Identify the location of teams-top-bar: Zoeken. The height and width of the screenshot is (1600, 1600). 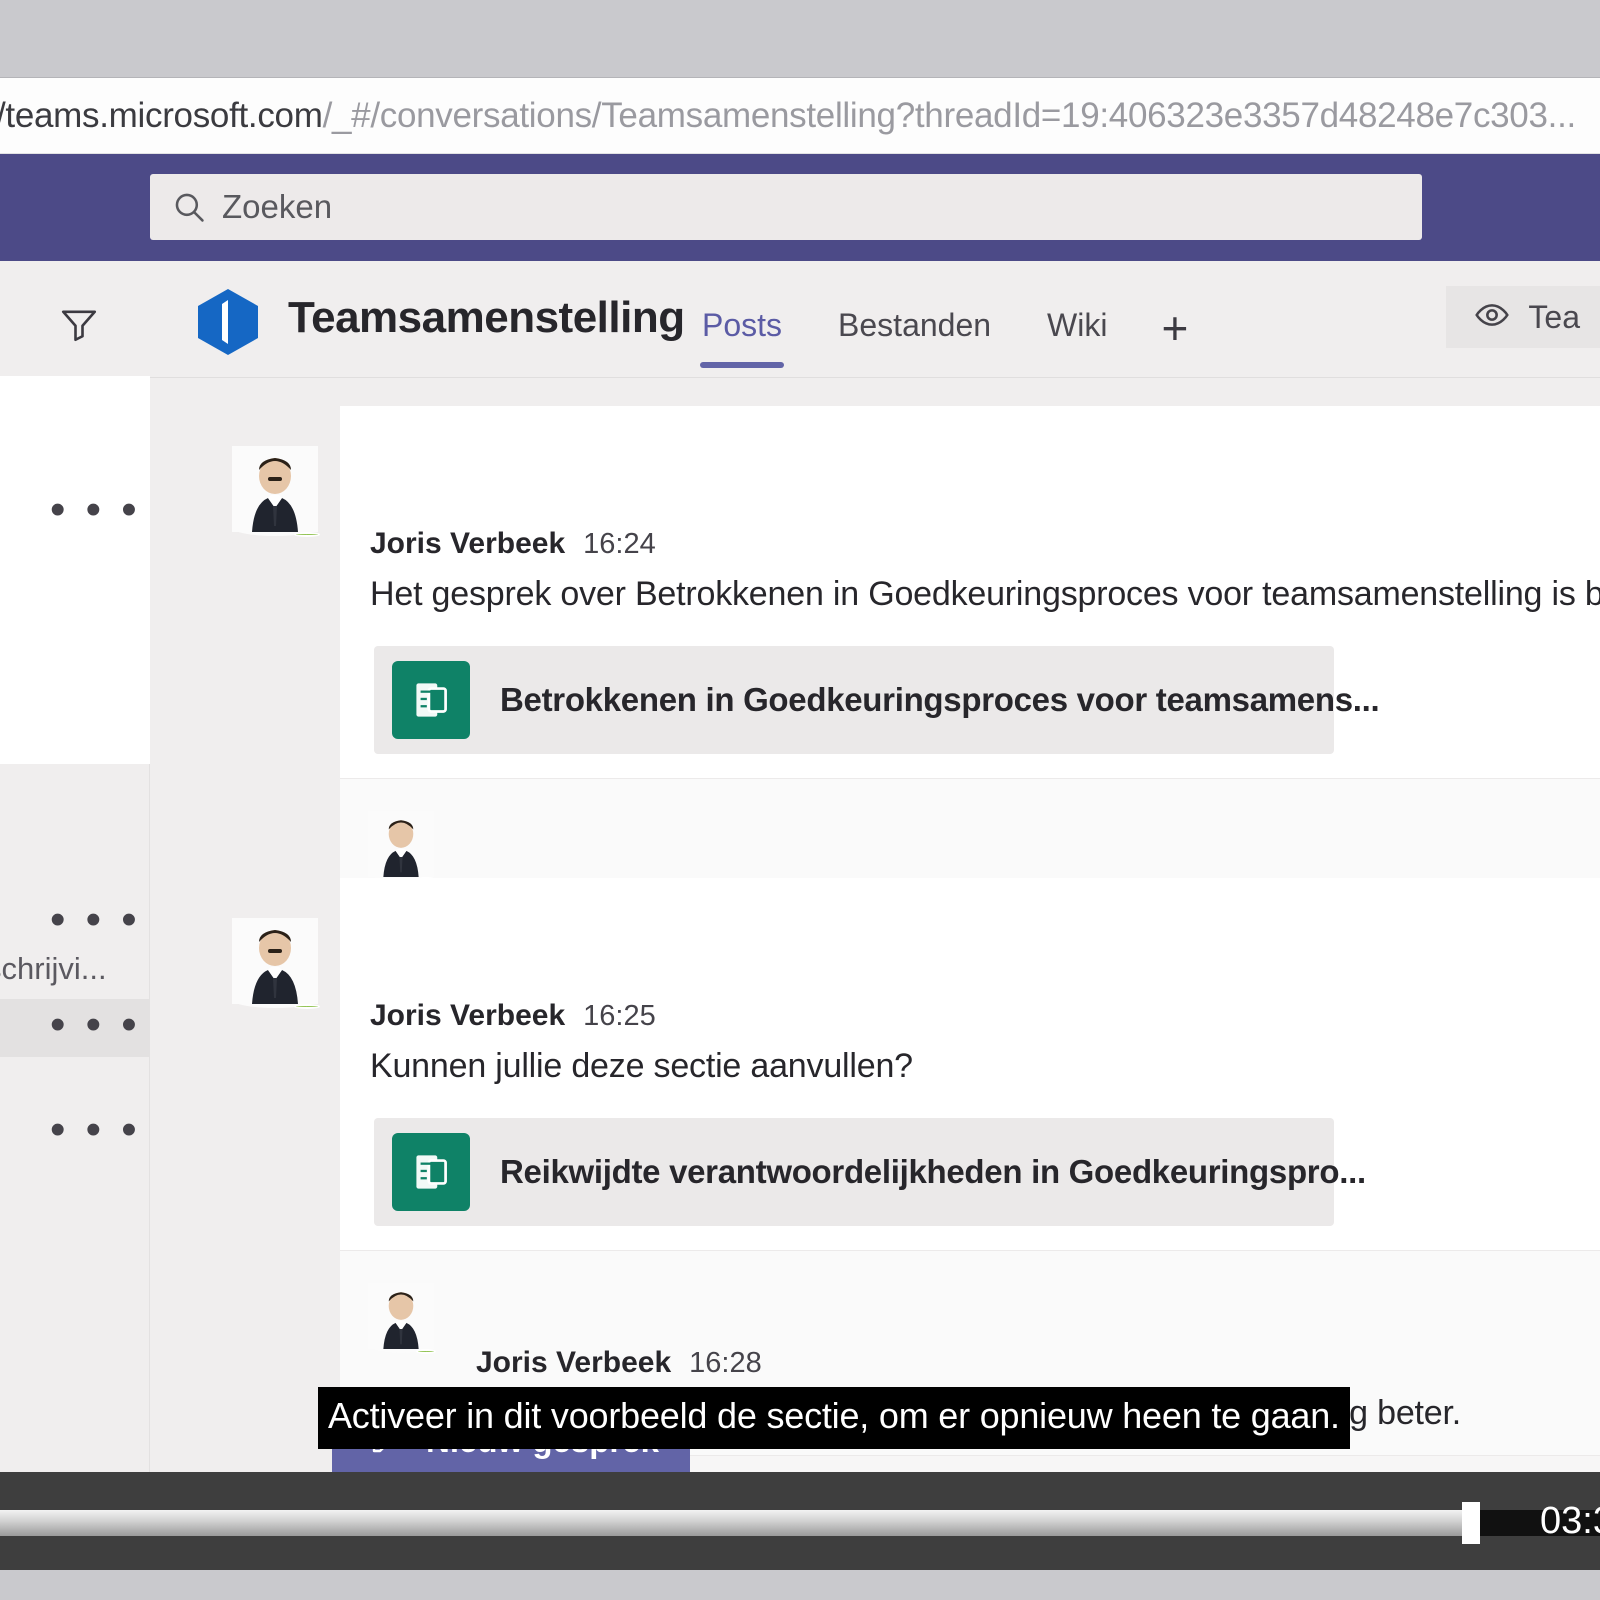
(800, 207).